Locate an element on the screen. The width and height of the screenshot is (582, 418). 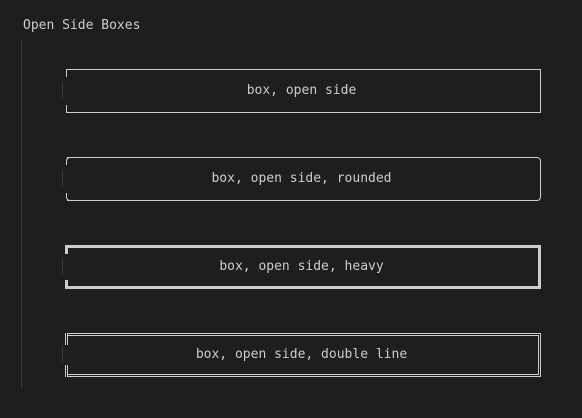
box-label: box, open side is located at coordinates (301, 90).